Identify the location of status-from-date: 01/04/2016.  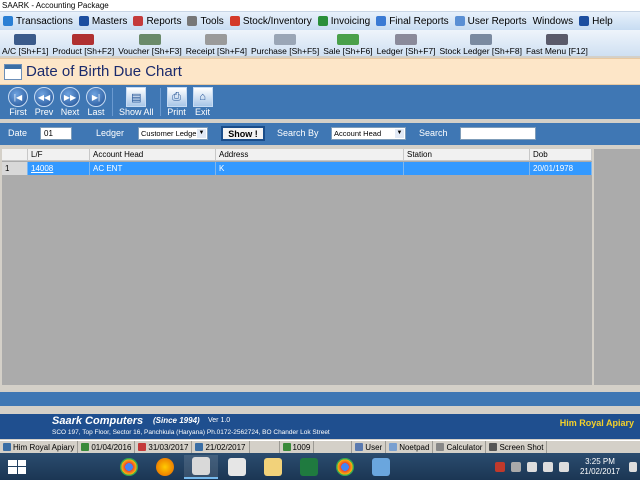
(107, 447).